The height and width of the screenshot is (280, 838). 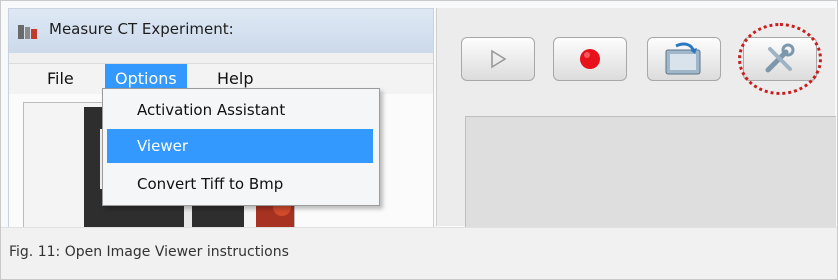 What do you see at coordinates (141, 29) in the screenshot?
I see `window-title: Measure CT Experiment:` at bounding box center [141, 29].